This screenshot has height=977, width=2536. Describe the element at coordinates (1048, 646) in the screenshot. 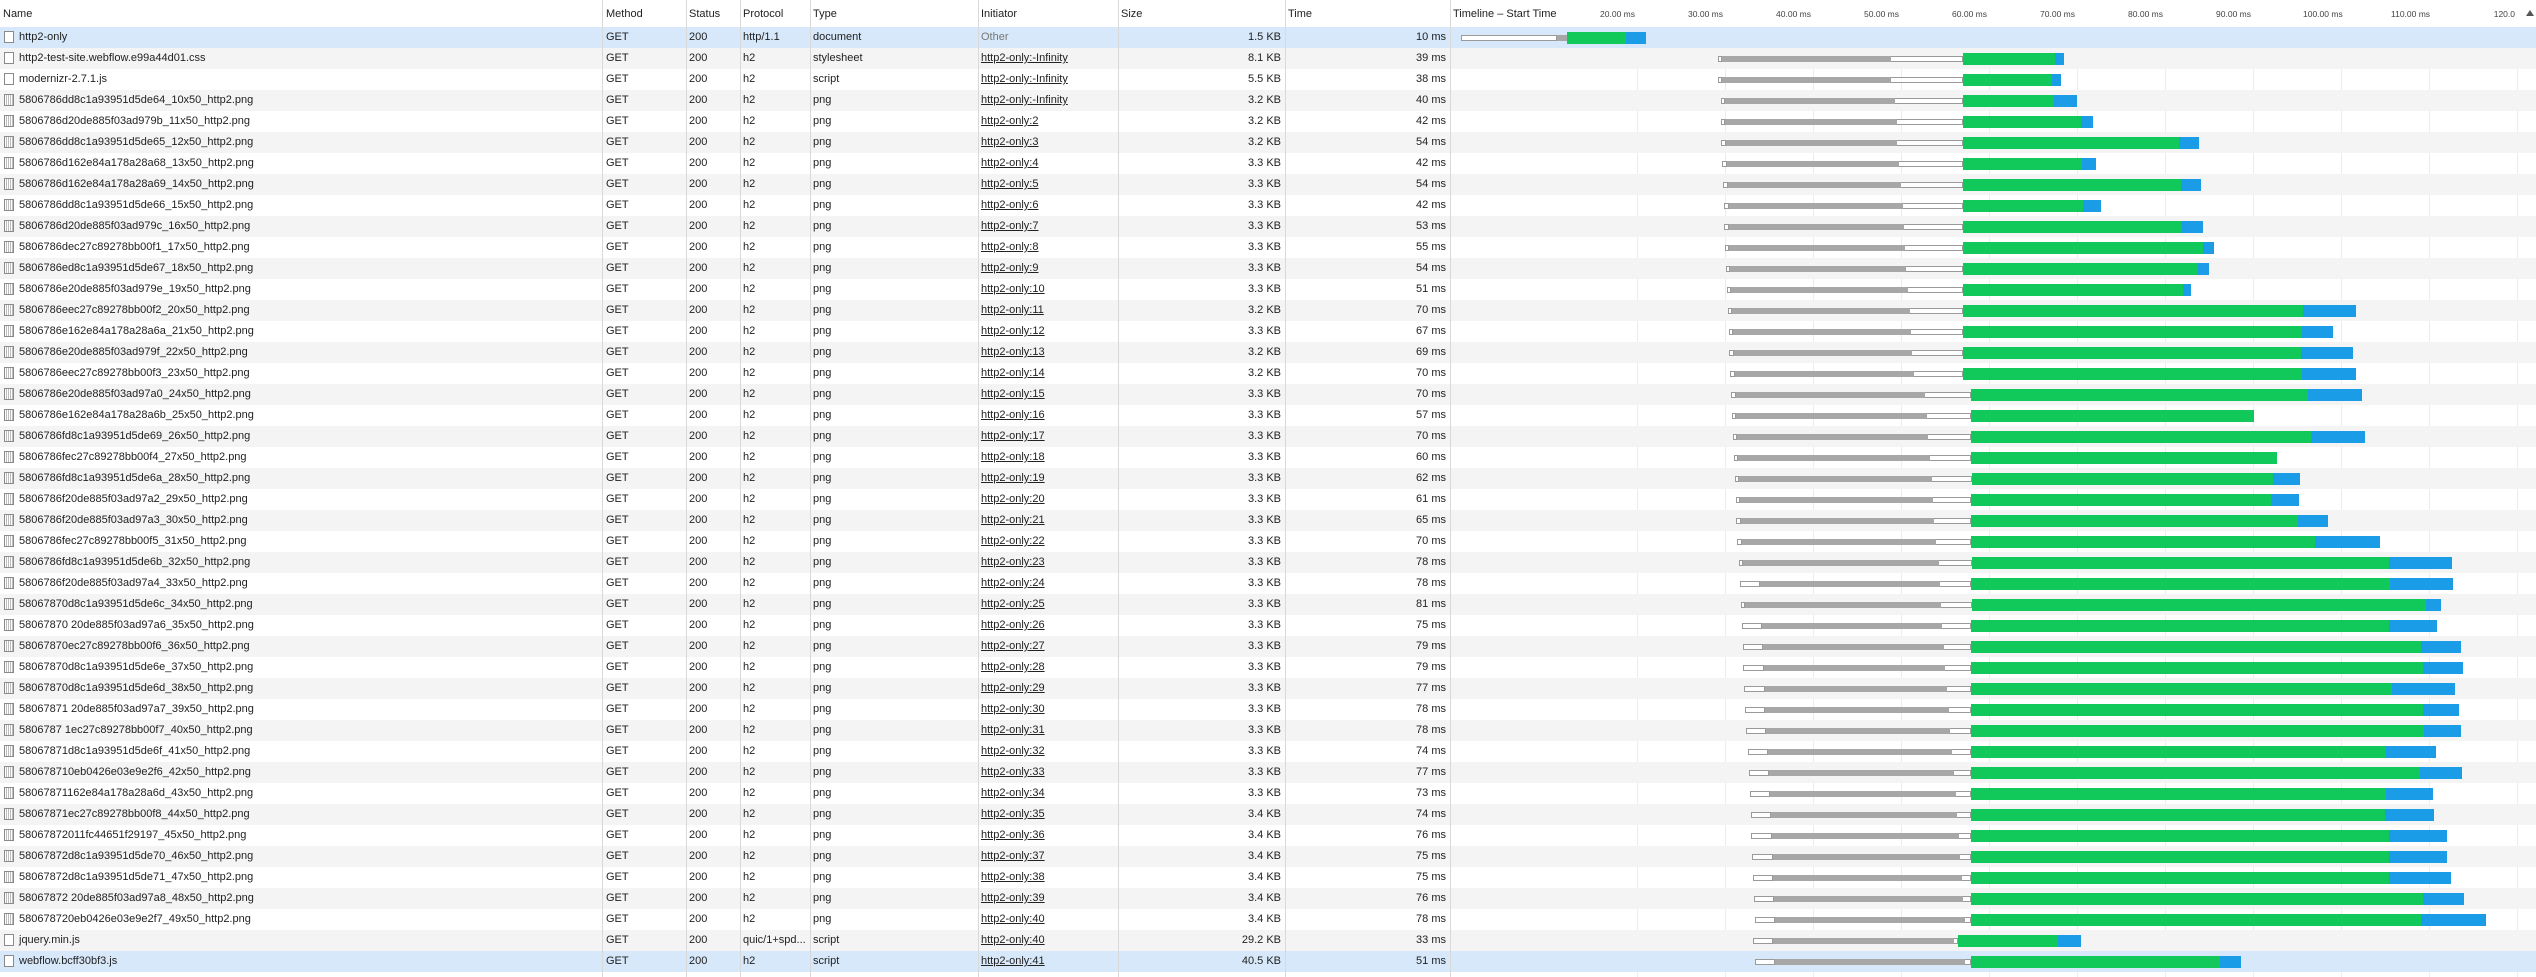

I see `request-initiator: http2-only:27` at that location.